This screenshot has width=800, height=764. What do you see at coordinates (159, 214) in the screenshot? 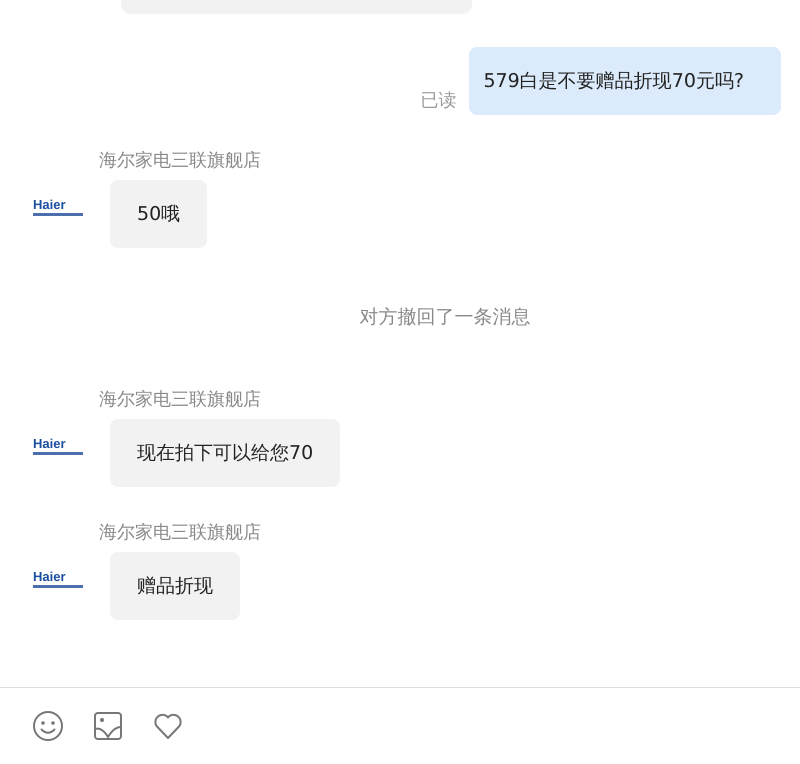
I see `message-bubble: 50哦` at bounding box center [159, 214].